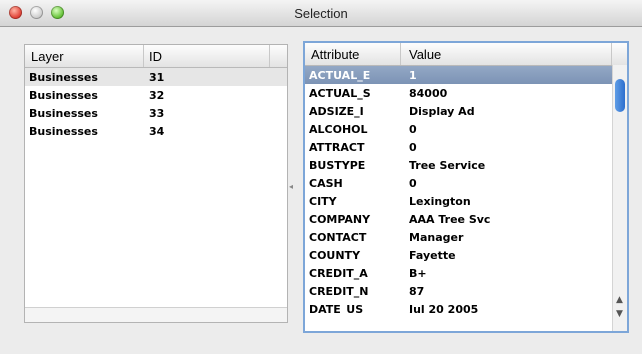 This screenshot has height=354, width=642. What do you see at coordinates (442, 111) in the screenshot?
I see `cell-value: Display Ad` at bounding box center [442, 111].